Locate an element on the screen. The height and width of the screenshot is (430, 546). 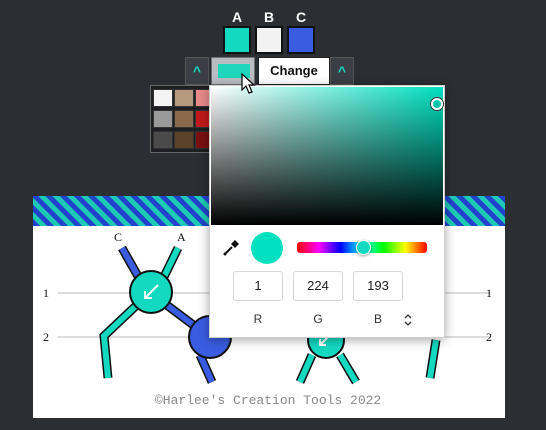
row-number-right: 2 is located at coordinates (489, 337).